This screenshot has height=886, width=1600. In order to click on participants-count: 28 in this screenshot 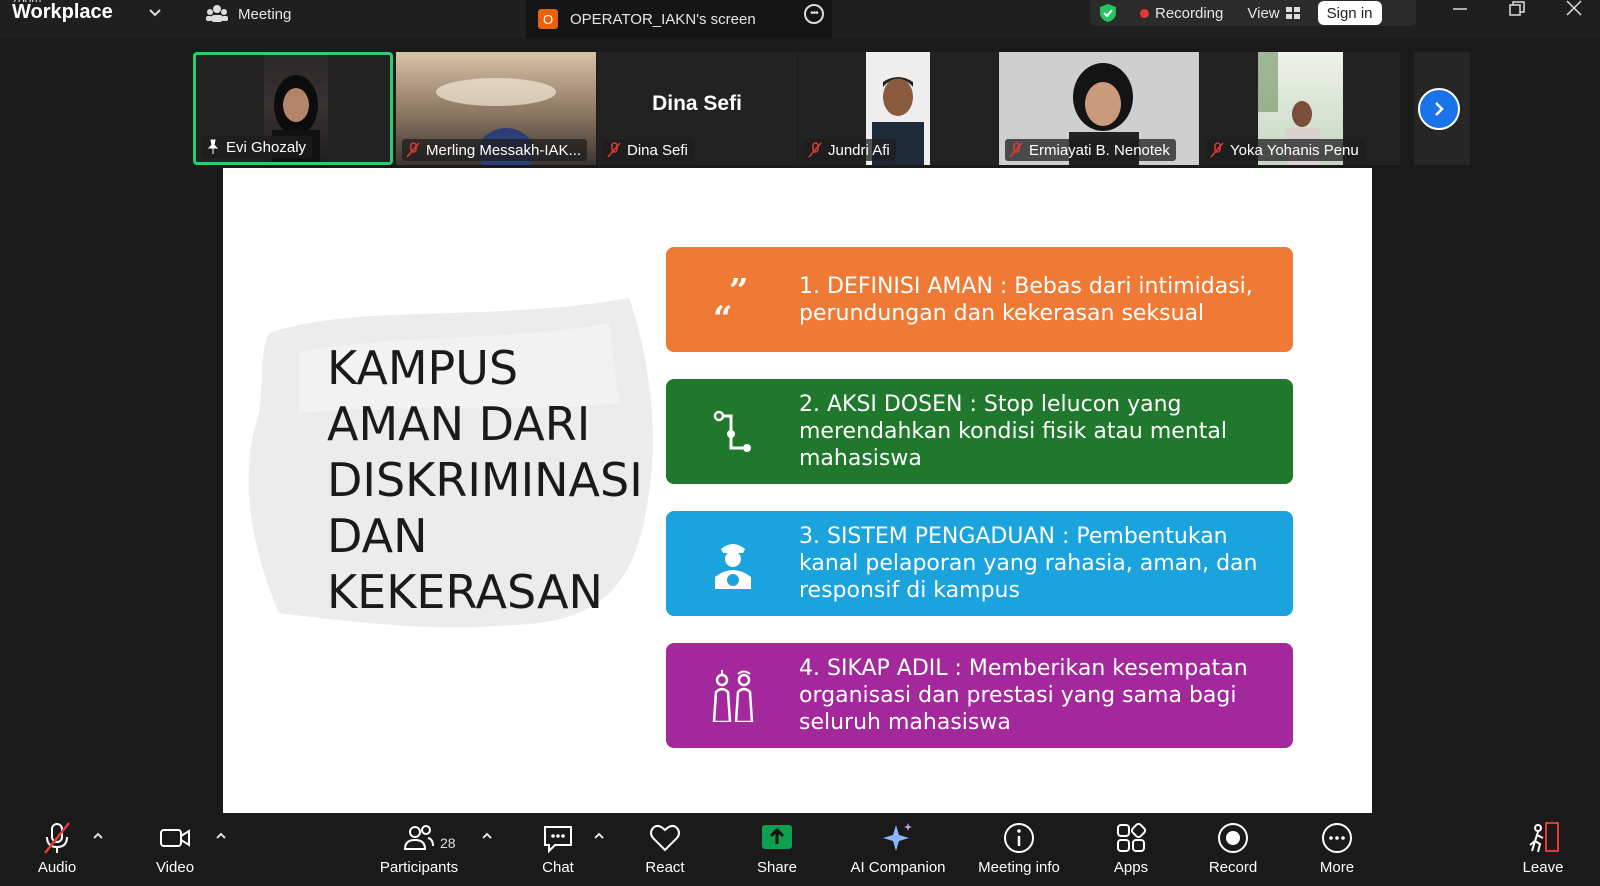, I will do `click(448, 843)`.